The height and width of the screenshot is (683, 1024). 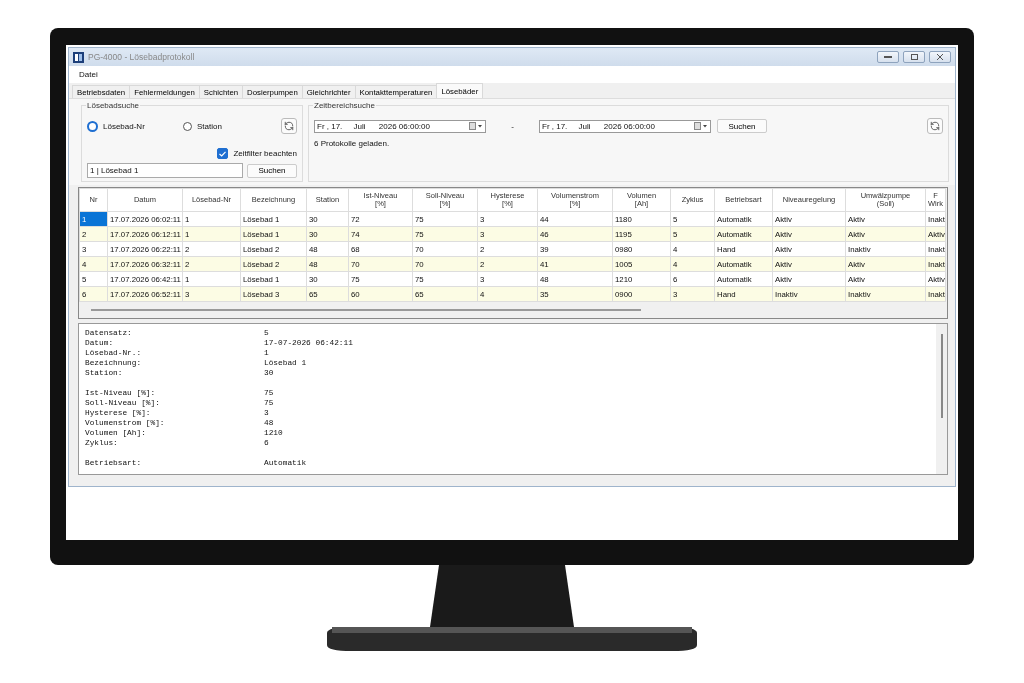 I want to click on close-icon, so click(x=940, y=57).